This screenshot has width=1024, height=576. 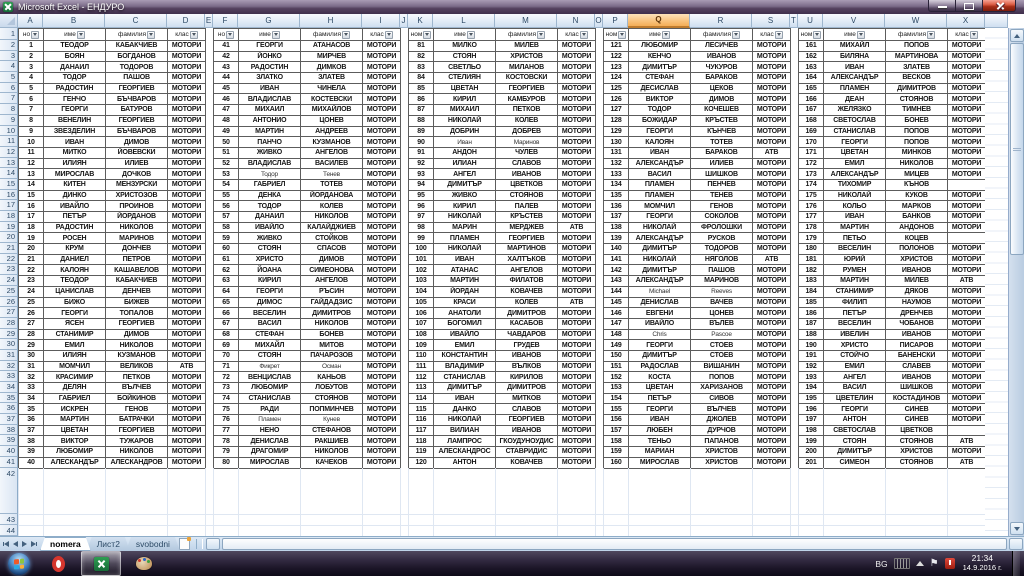 I want to click on cell-number: 80, so click(x=226, y=463).